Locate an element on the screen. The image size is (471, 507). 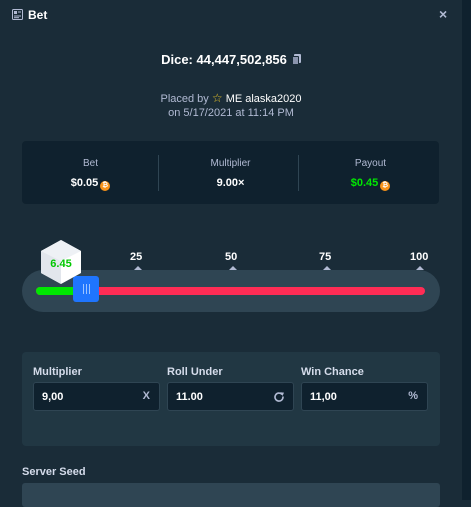
win-chance-value: 11,00 is located at coordinates (323, 397).